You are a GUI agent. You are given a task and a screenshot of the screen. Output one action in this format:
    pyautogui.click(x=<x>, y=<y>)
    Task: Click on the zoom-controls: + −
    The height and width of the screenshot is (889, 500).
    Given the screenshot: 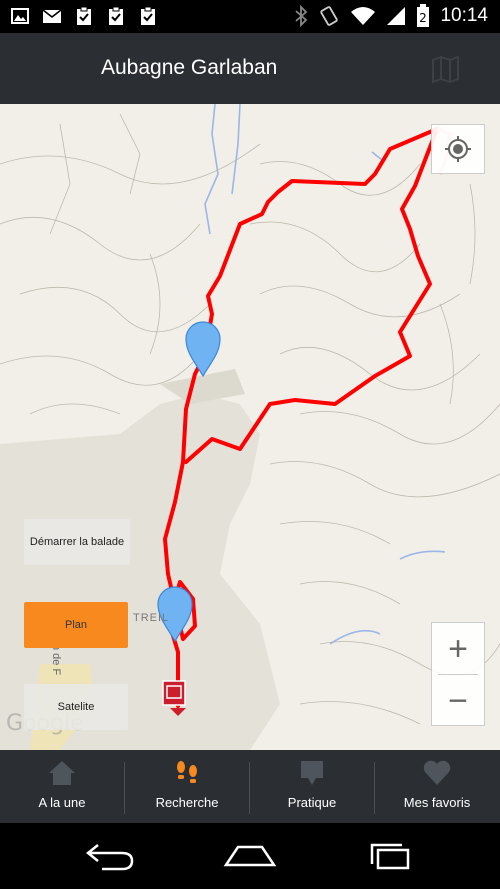 What is the action you would take?
    pyautogui.click(x=458, y=674)
    